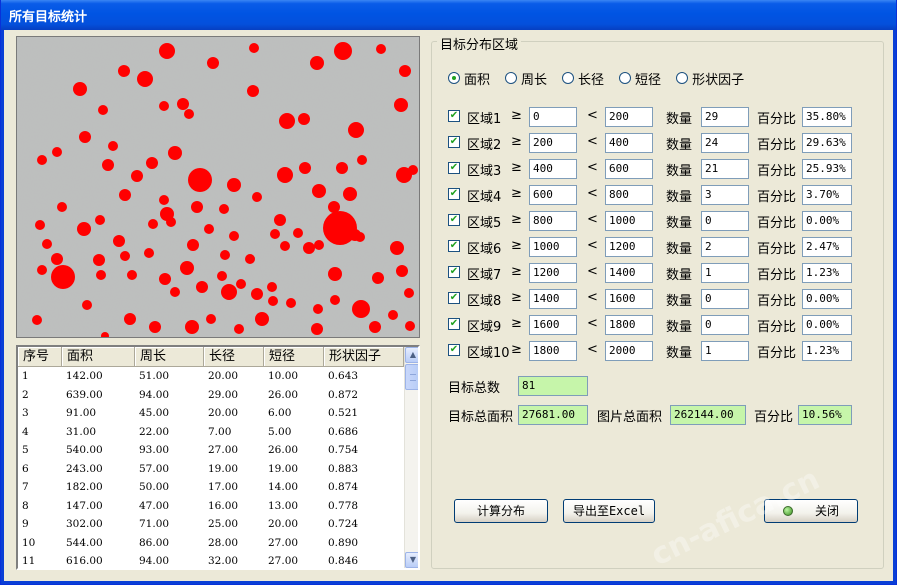 The image size is (897, 585). Describe the element at coordinates (827, 143) in the screenshot. I see `region-percent-field: 29.63%` at that location.